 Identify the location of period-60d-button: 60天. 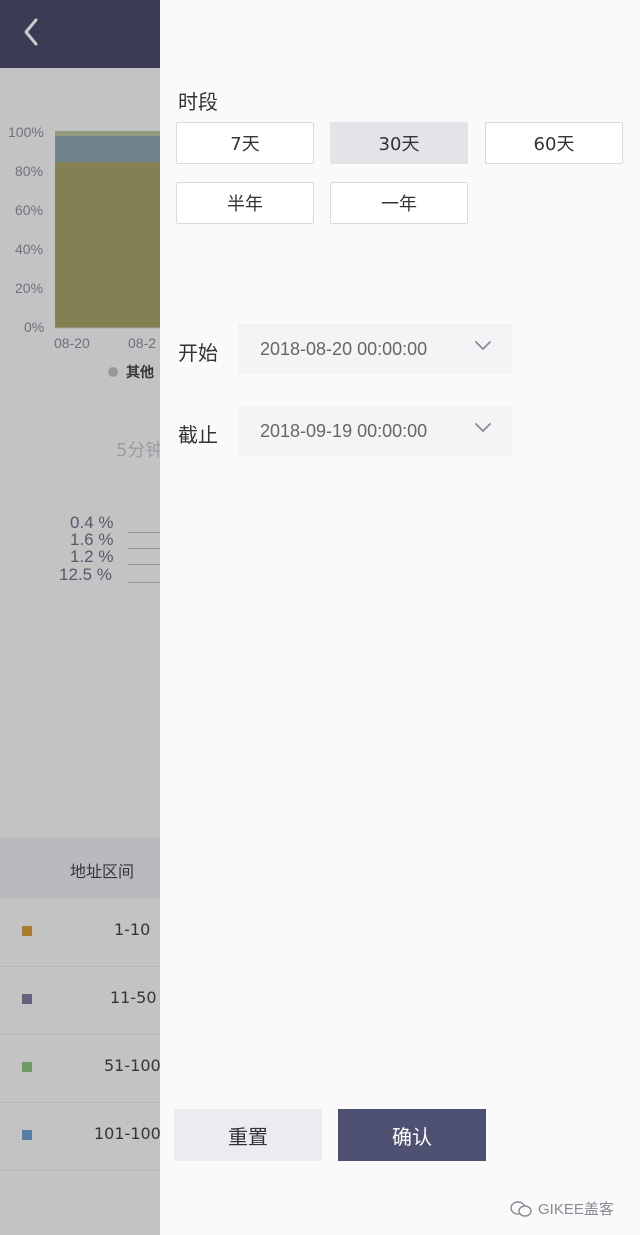
(554, 143).